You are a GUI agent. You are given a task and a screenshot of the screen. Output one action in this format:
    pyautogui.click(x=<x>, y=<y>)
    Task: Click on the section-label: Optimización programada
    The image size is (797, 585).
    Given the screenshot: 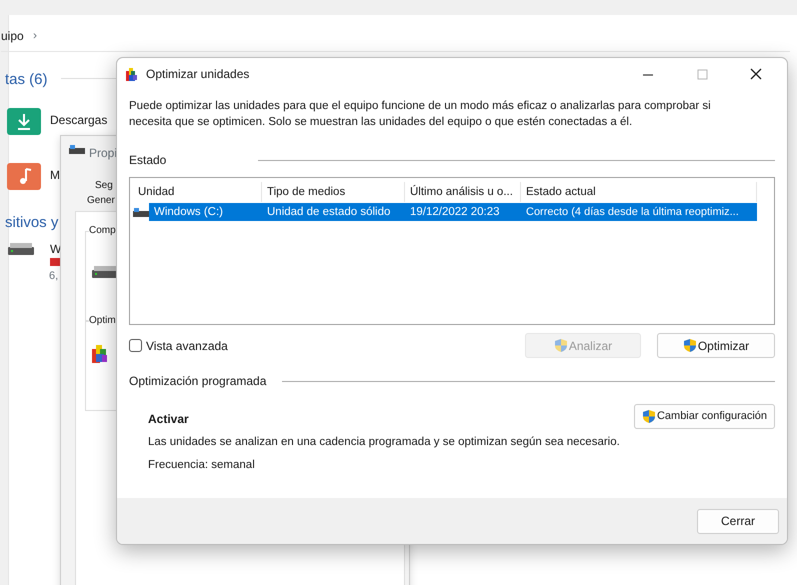 What is the action you would take?
    pyautogui.click(x=197, y=381)
    